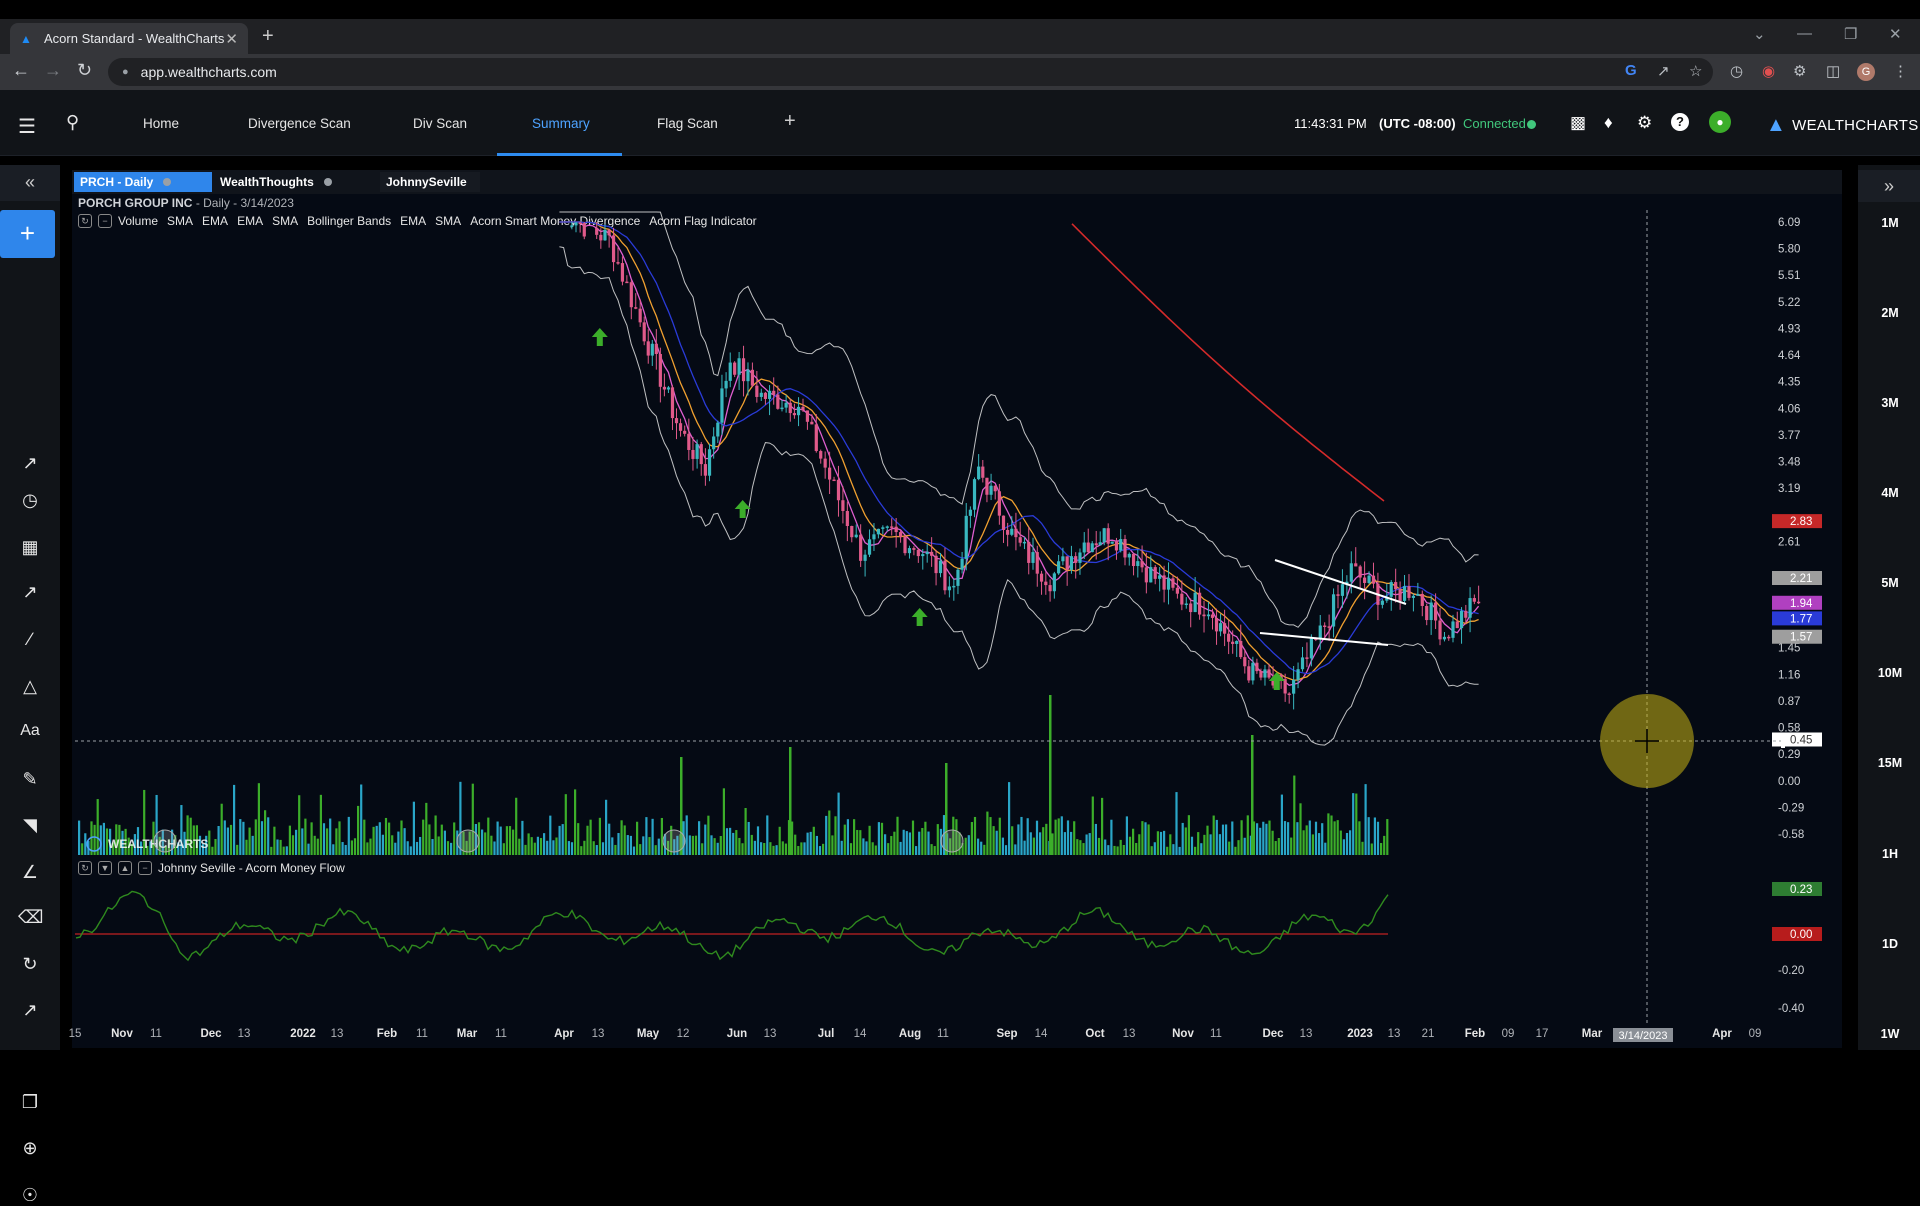  Describe the element at coordinates (105, 221) in the screenshot. I see `collapse-indicators-icon: −` at that location.